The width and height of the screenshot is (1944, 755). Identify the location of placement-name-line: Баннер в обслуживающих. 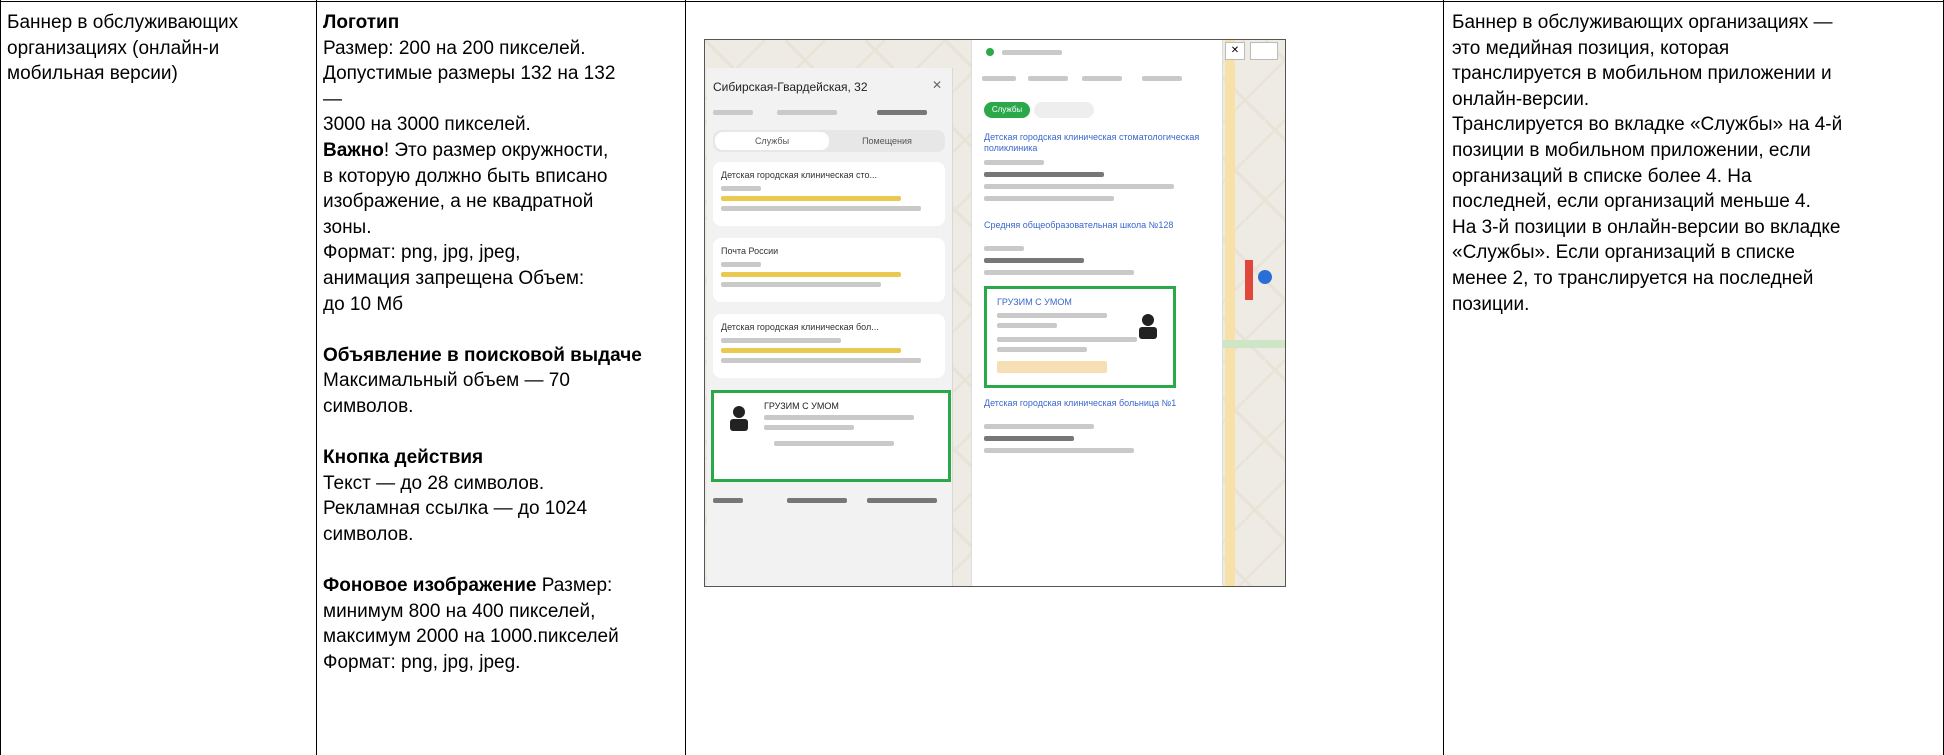
(123, 22).